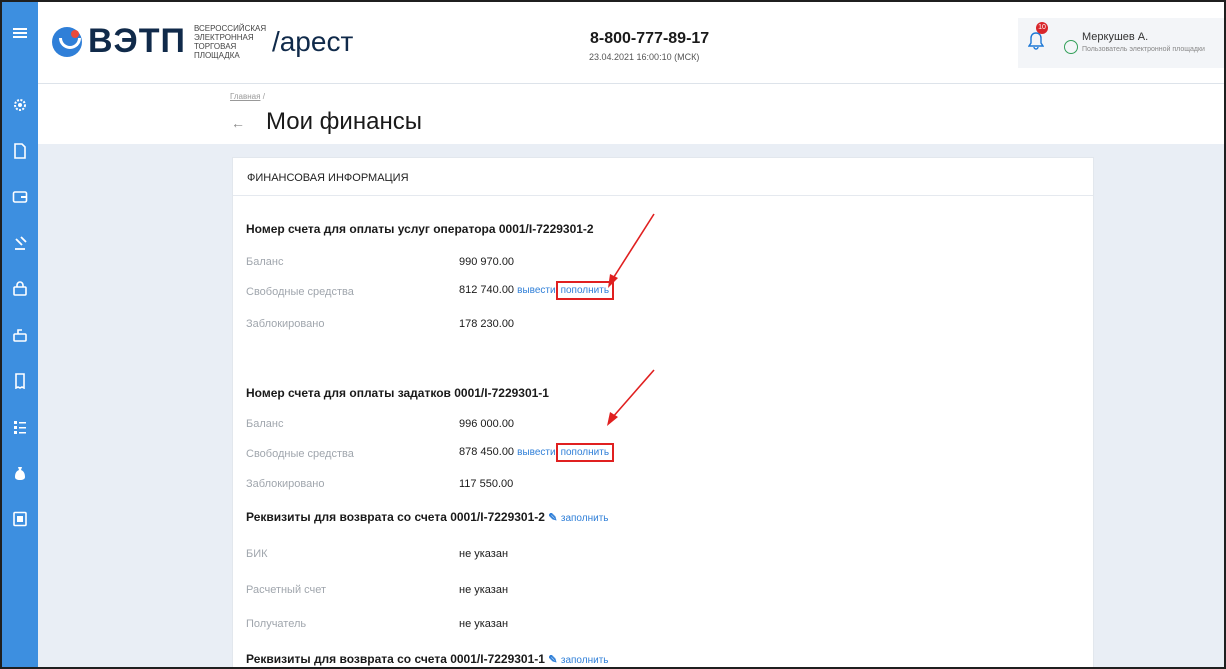  What do you see at coordinates (663, 177) in the screenshot?
I see `card-header: ФИНАНСОВАЯ ИНФОРМАЦИЯ` at bounding box center [663, 177].